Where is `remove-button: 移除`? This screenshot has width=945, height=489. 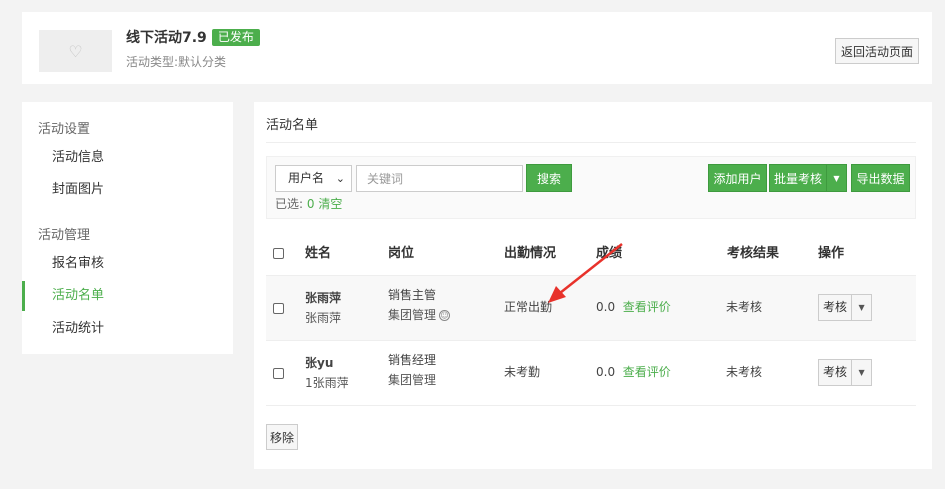 remove-button: 移除 is located at coordinates (282, 437).